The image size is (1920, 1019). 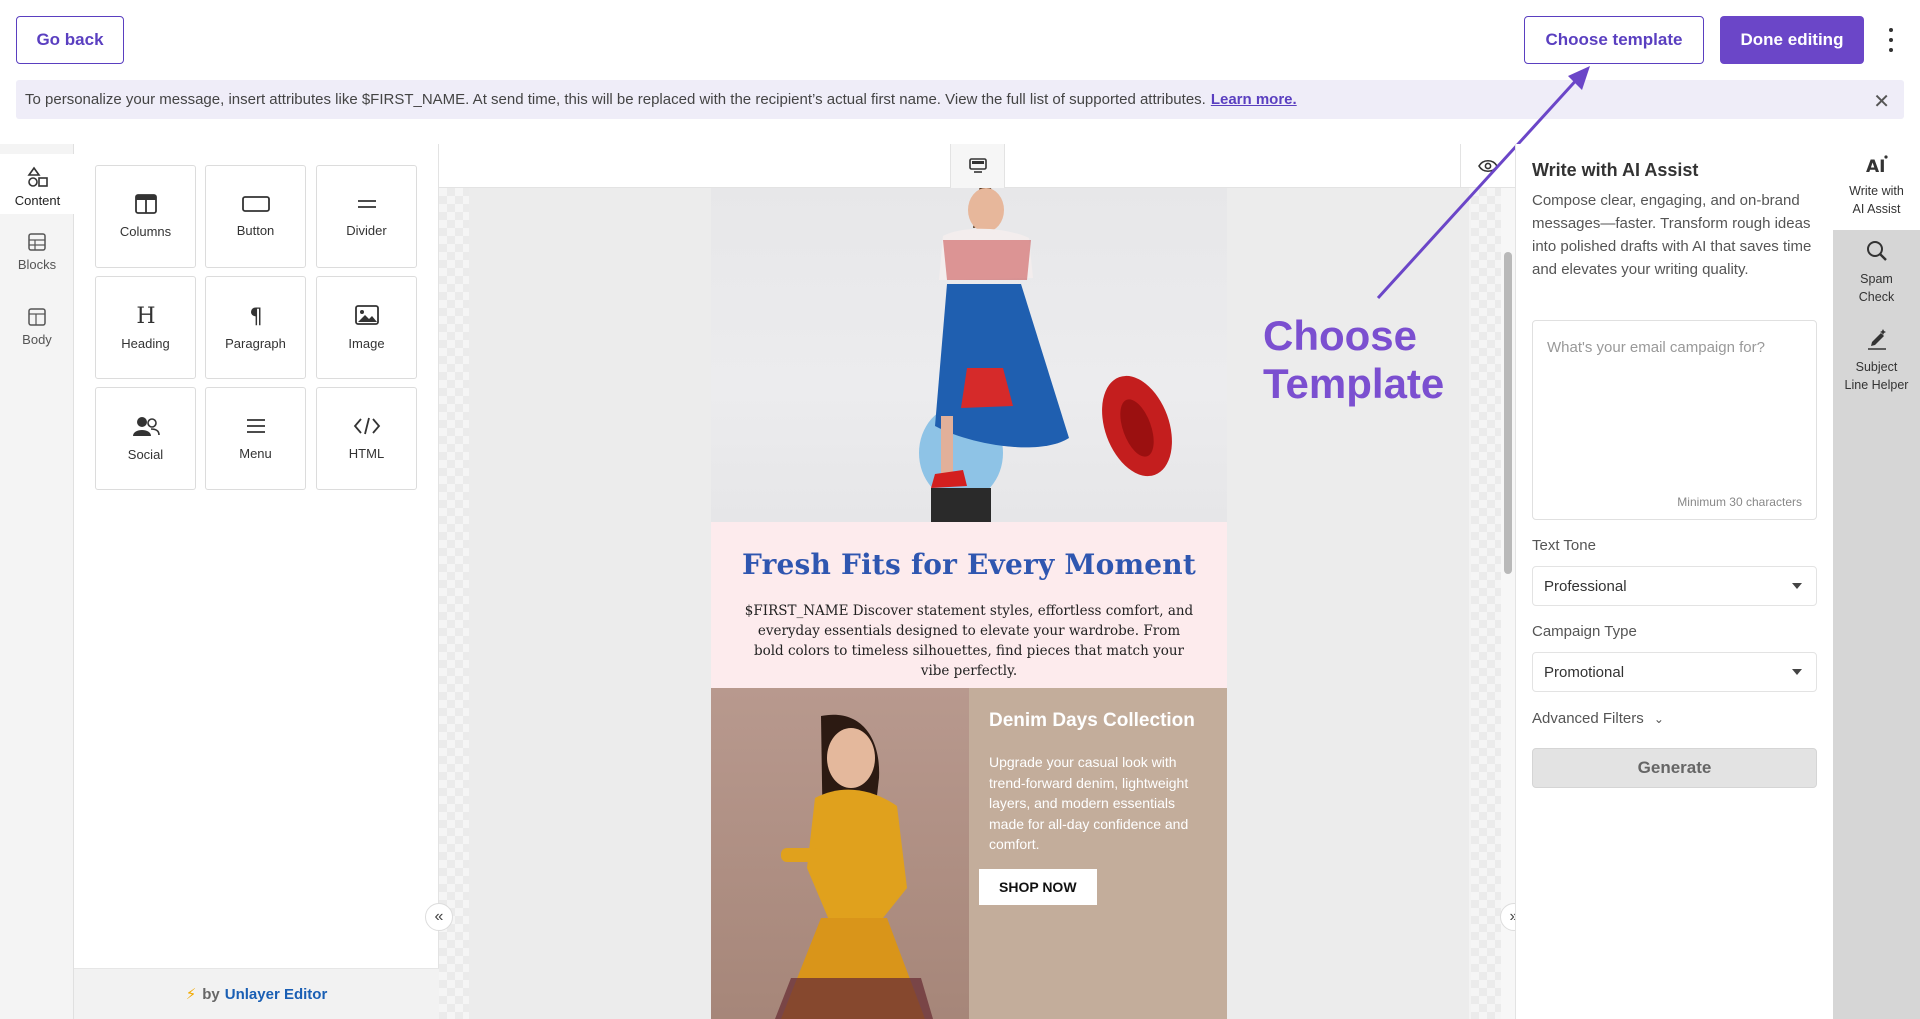 What do you see at coordinates (366, 426) in the screenshot?
I see `code-icon` at bounding box center [366, 426].